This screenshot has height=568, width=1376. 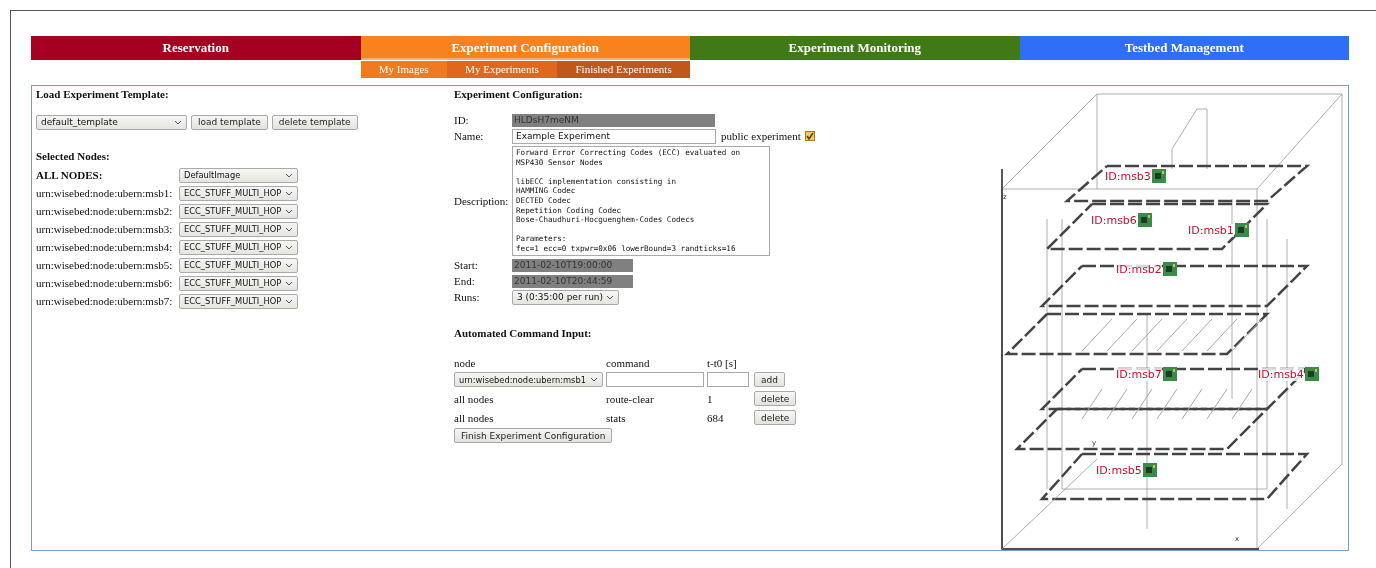 What do you see at coordinates (105, 211) in the screenshot?
I see `node-label: urn:wisebed:node:ubern:msb2:` at bounding box center [105, 211].